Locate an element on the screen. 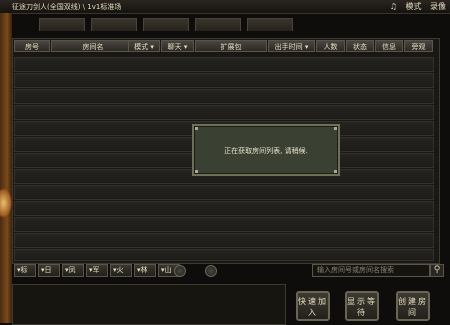 The height and width of the screenshot is (325, 450). col-mode: 模式 ▾ is located at coordinates (144, 46).